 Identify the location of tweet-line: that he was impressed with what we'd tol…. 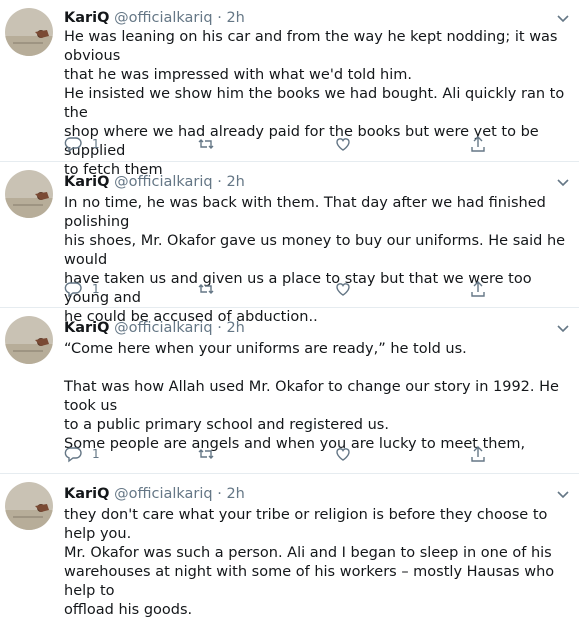
(238, 75).